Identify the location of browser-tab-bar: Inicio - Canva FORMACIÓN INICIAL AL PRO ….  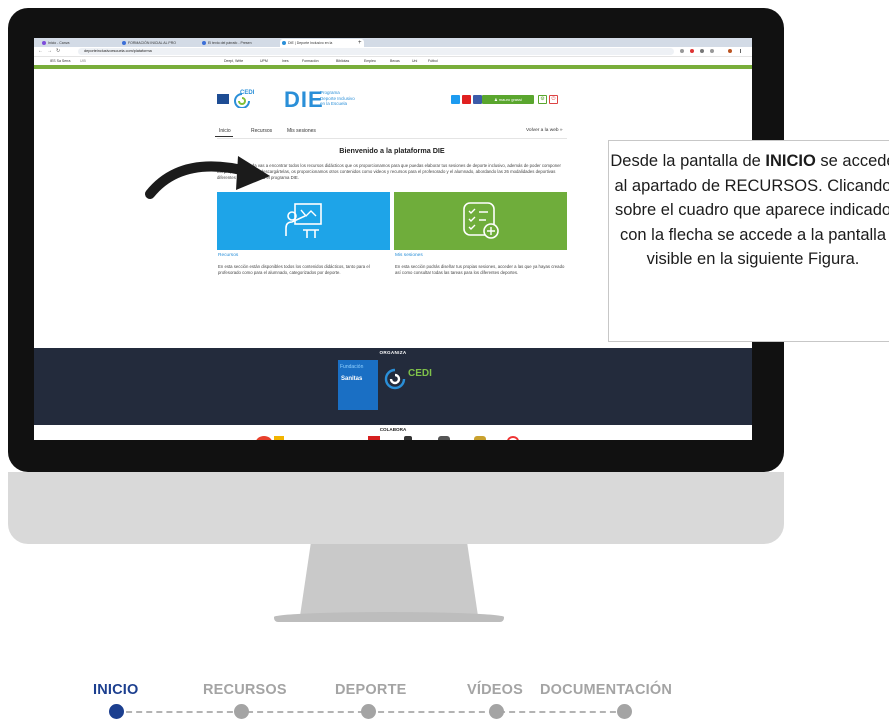
(393, 42).